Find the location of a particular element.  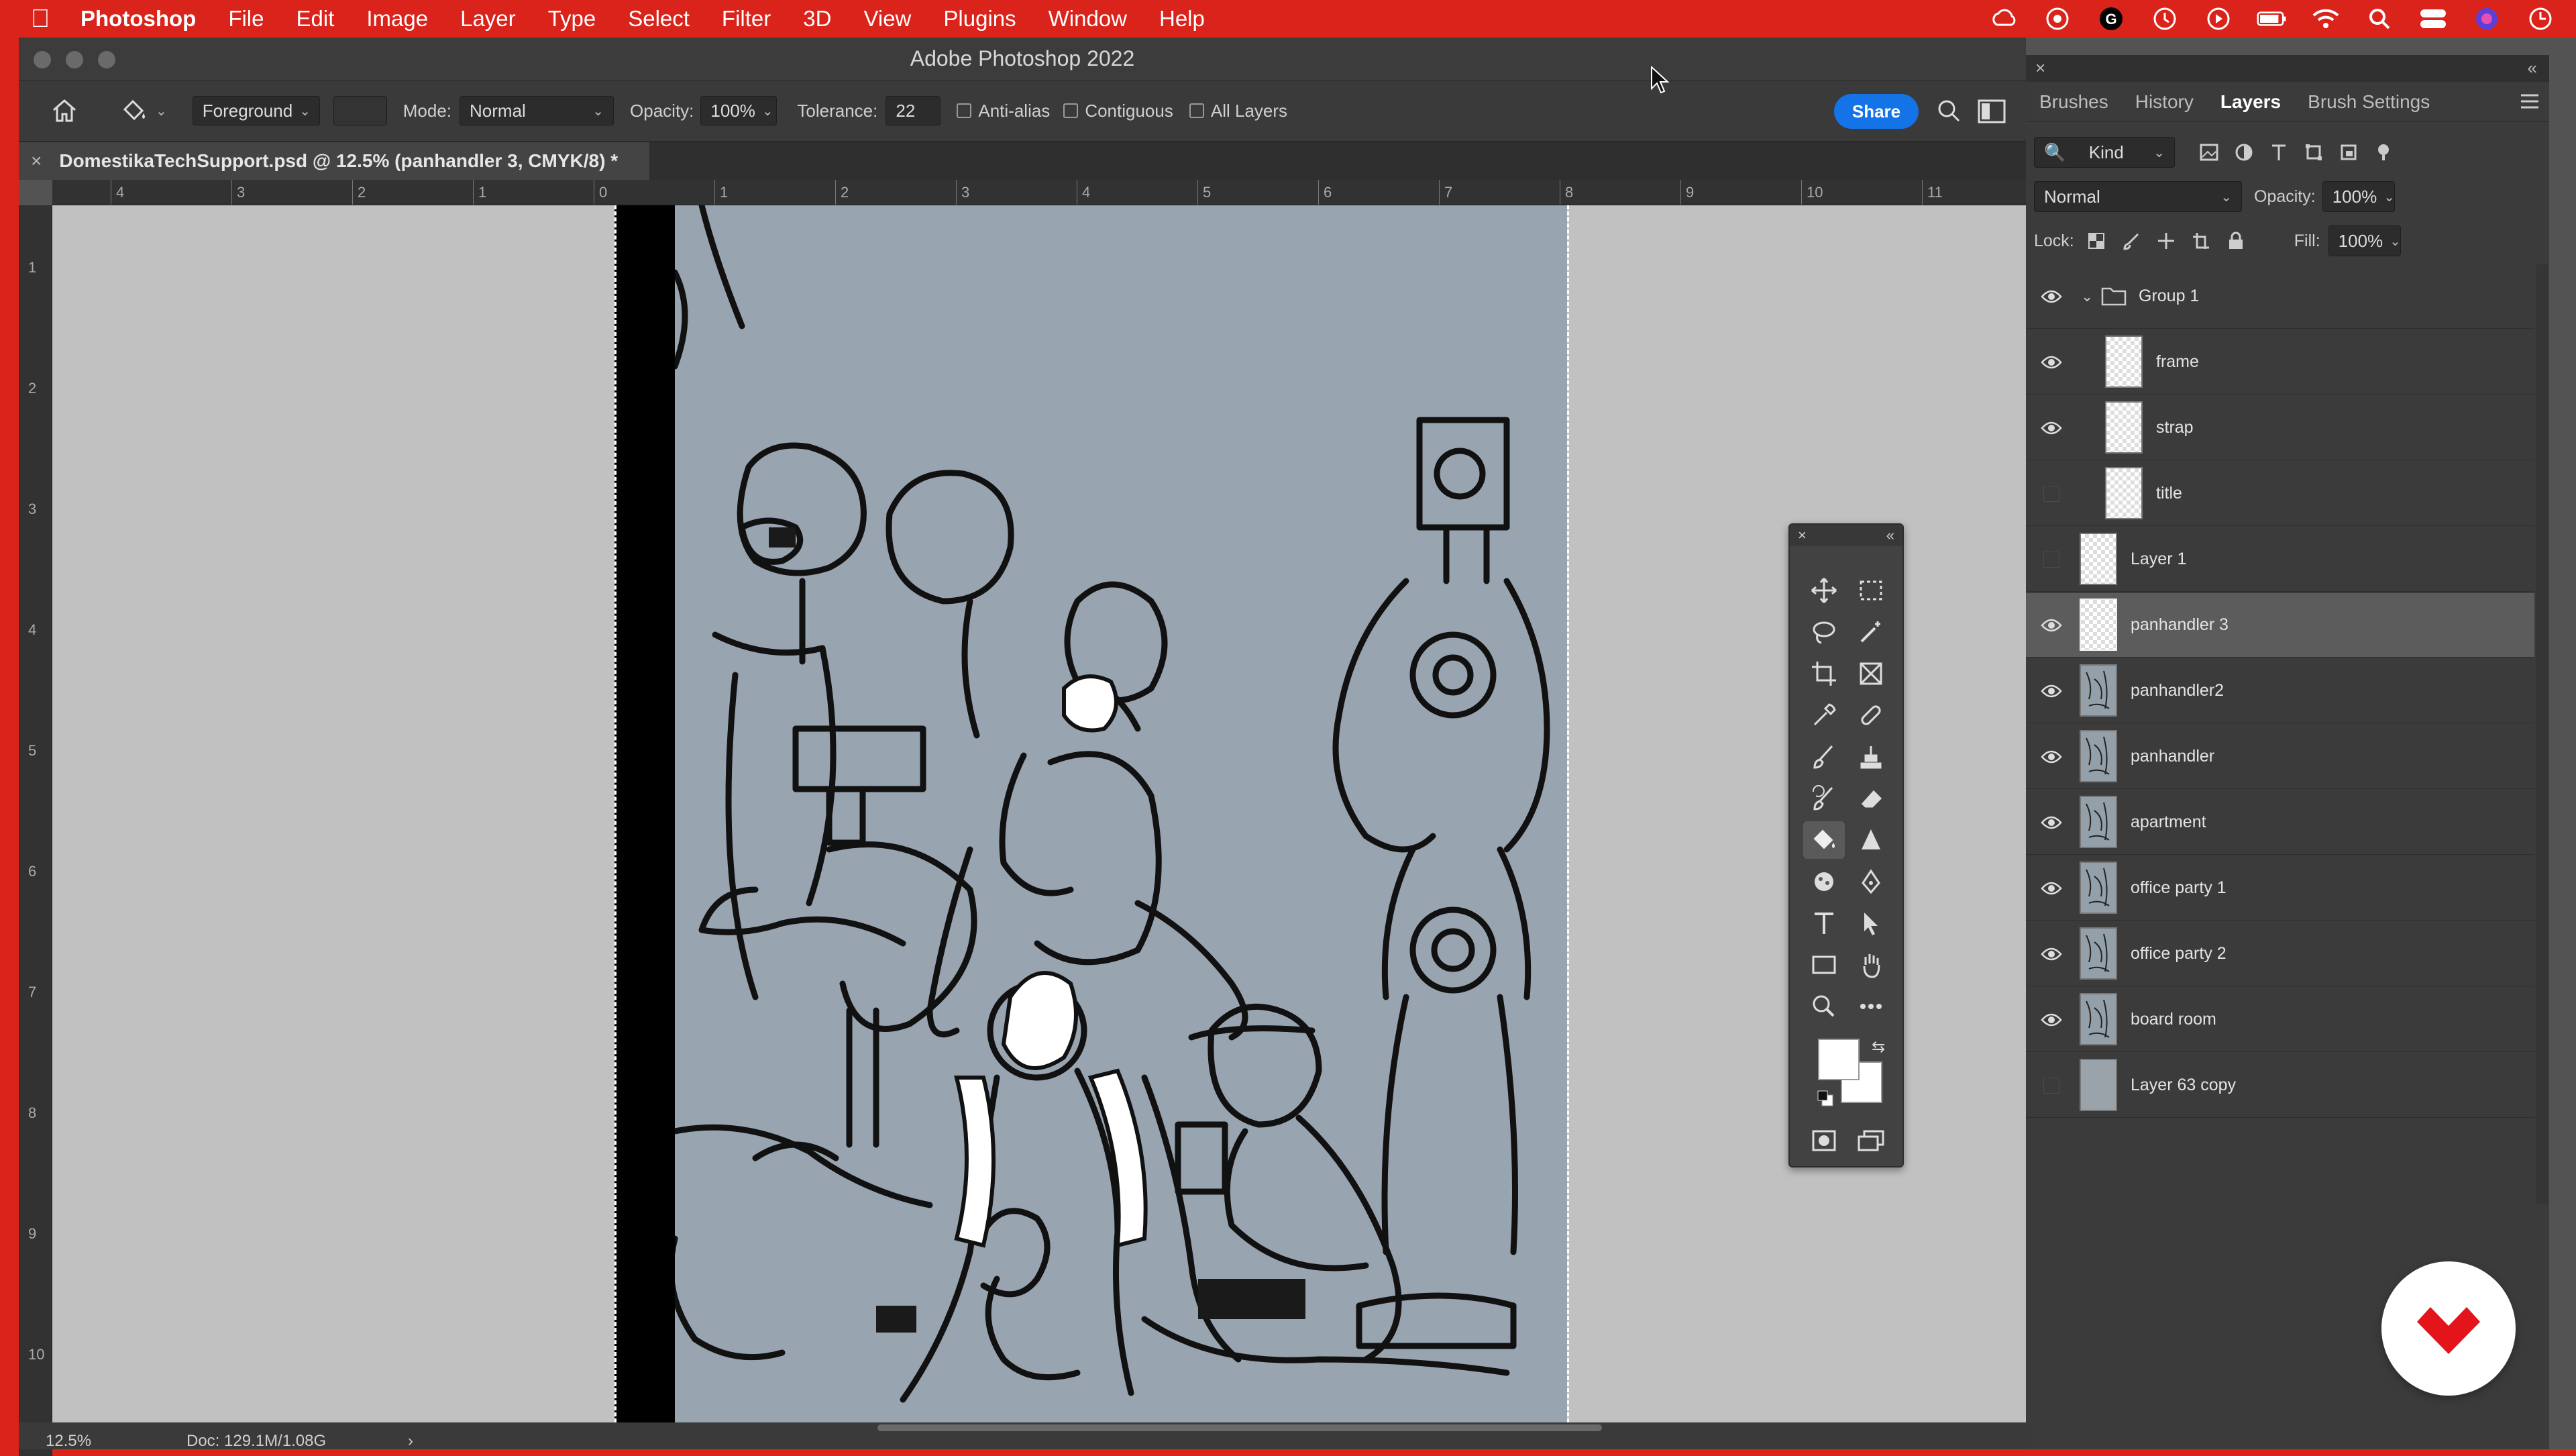

opacity-input: 100% ⌄ is located at coordinates (738, 111).